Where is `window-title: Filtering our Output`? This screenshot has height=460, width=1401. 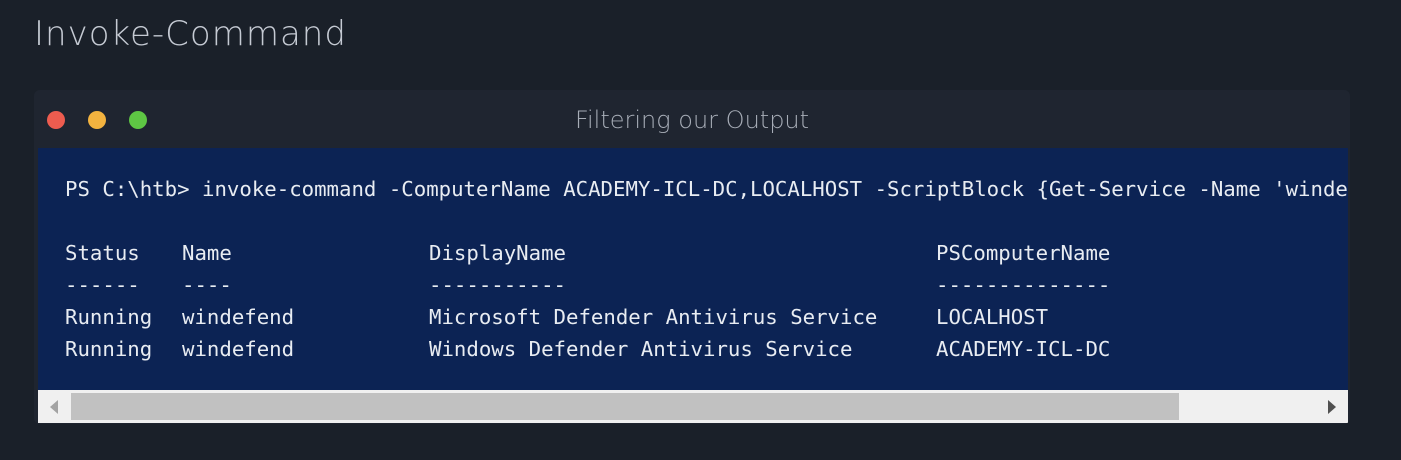 window-title: Filtering our Output is located at coordinates (692, 120).